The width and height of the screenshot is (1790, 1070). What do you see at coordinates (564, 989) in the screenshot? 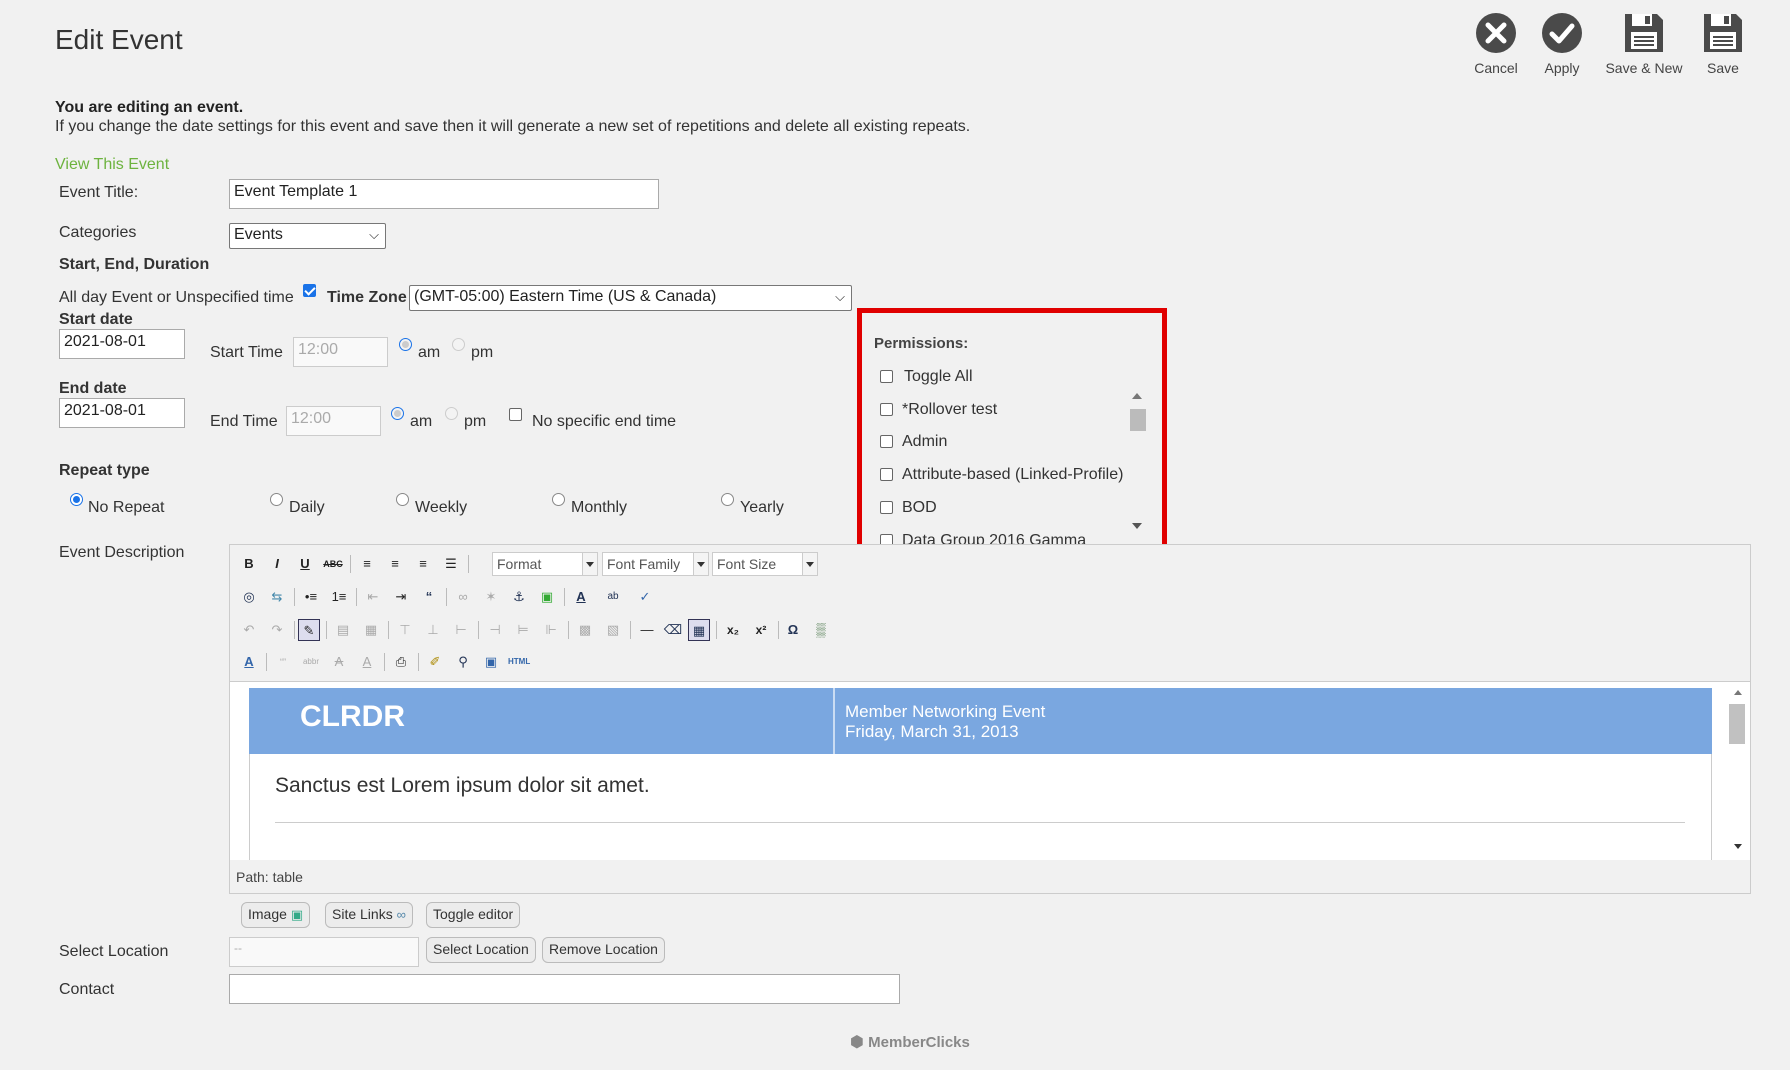
I see `contact-input` at bounding box center [564, 989].